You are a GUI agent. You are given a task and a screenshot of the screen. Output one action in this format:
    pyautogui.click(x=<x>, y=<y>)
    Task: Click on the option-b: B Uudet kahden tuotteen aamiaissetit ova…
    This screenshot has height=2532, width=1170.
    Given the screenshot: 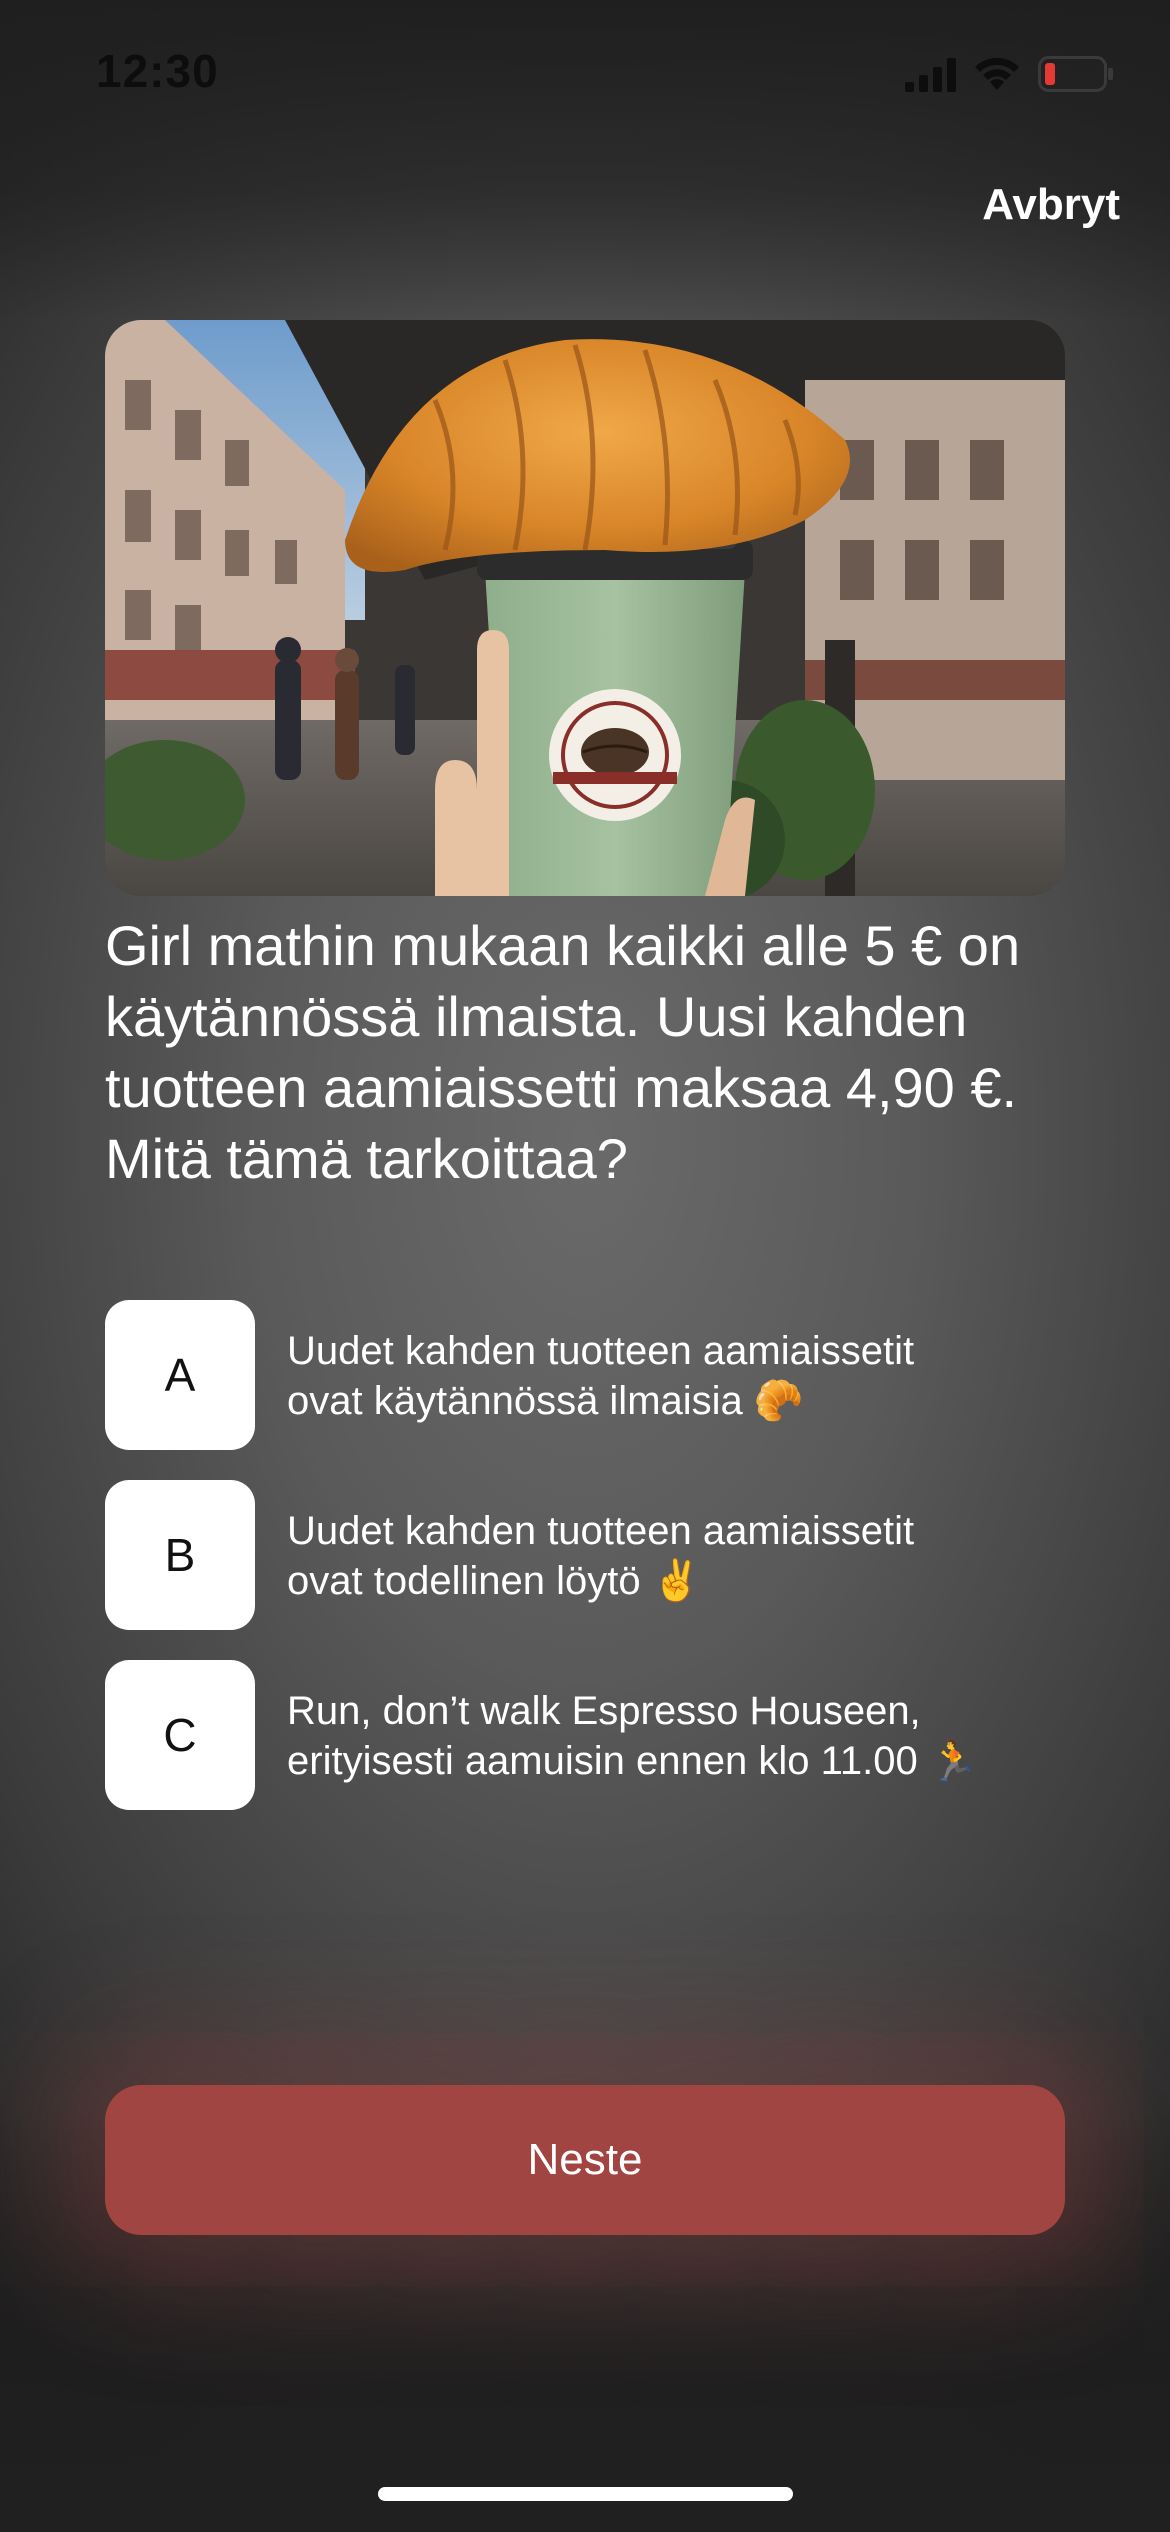 What is the action you would take?
    pyautogui.click(x=585, y=1555)
    